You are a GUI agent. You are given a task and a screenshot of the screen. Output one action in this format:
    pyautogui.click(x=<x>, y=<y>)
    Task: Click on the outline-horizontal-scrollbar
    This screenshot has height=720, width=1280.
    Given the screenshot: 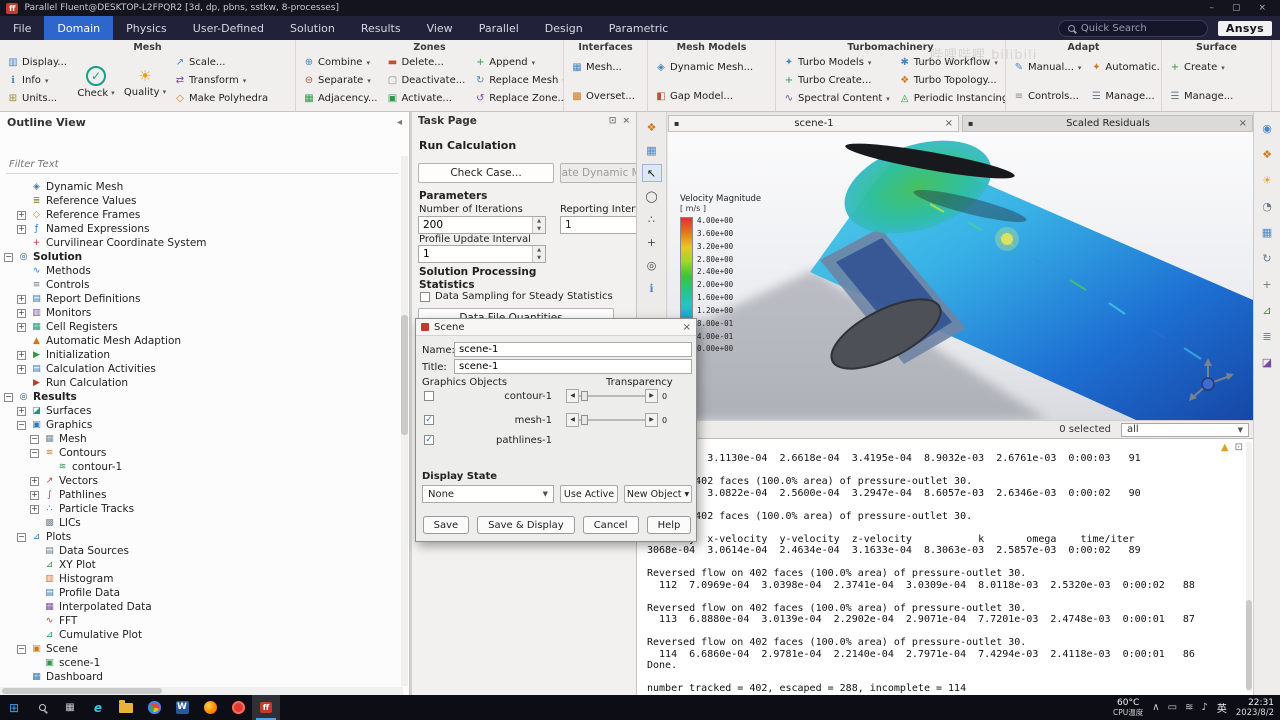 What is the action you would take?
    pyautogui.click(x=201, y=691)
    